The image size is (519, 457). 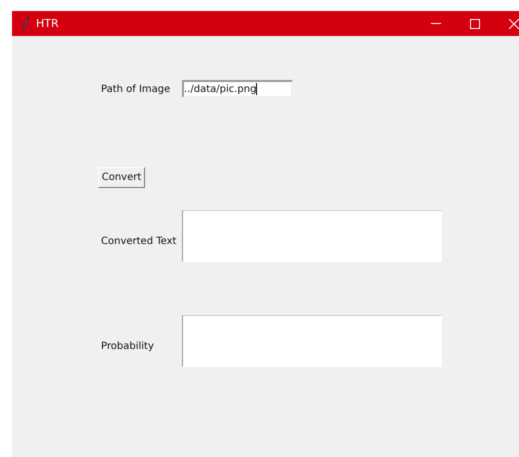 What do you see at coordinates (139, 240) in the screenshot?
I see `field-label: Converted Text` at bounding box center [139, 240].